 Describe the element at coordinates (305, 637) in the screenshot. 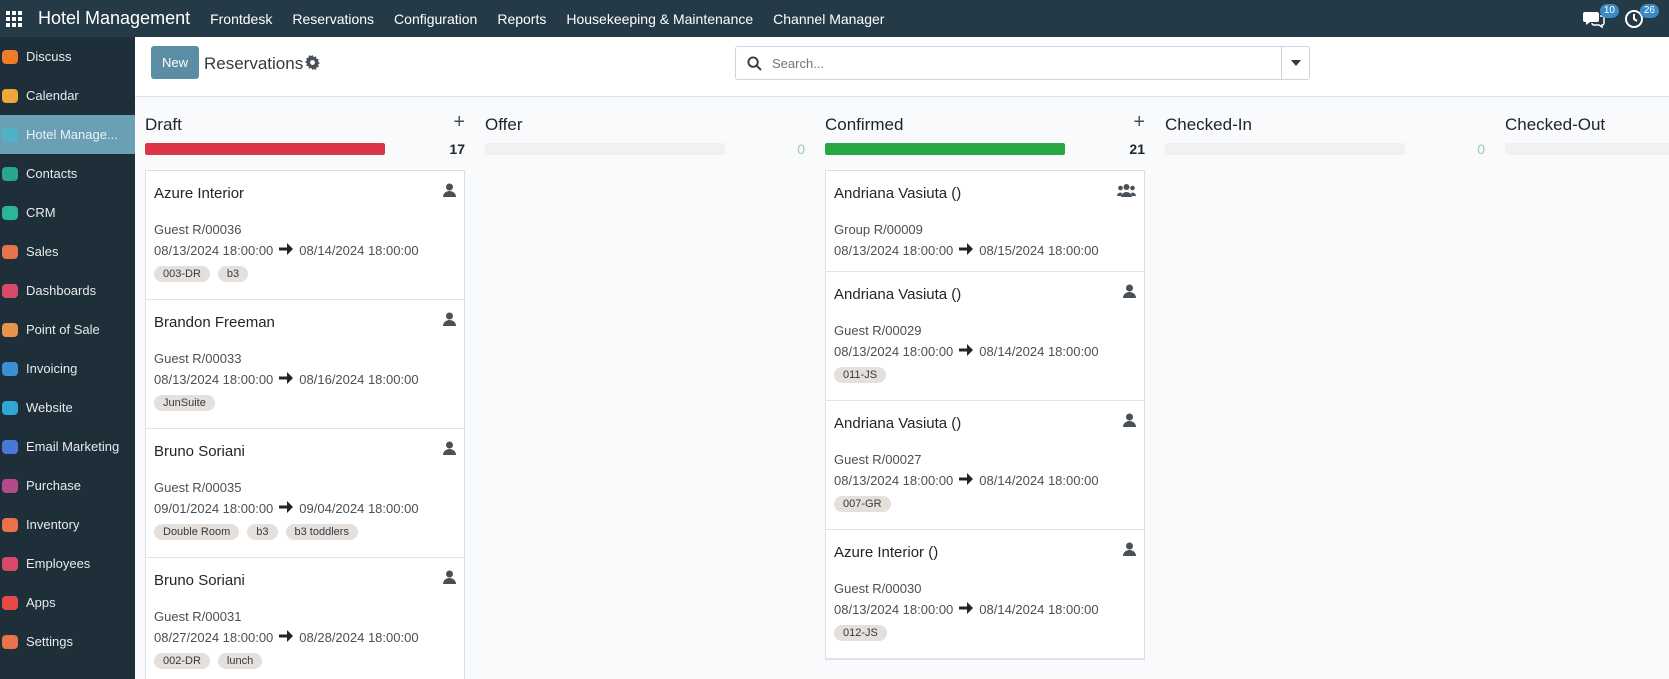

I see `card-dates: 08/27/2024 18:00:00 08/28/2024 18:00:00` at that location.